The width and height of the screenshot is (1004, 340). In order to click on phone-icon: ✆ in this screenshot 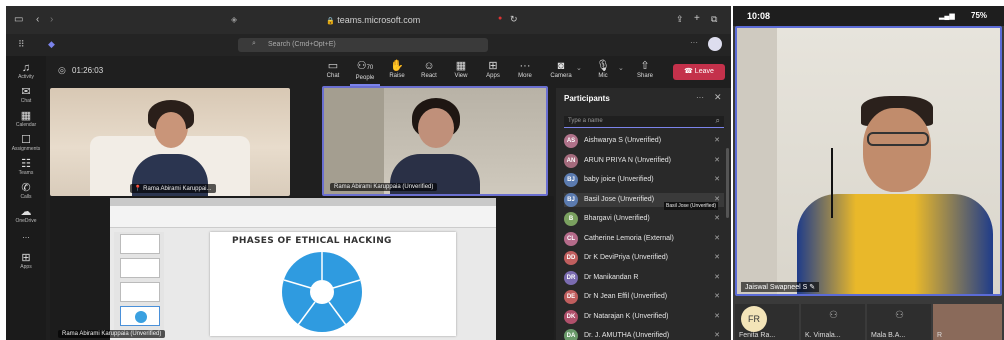, I will do `click(26, 188)`.